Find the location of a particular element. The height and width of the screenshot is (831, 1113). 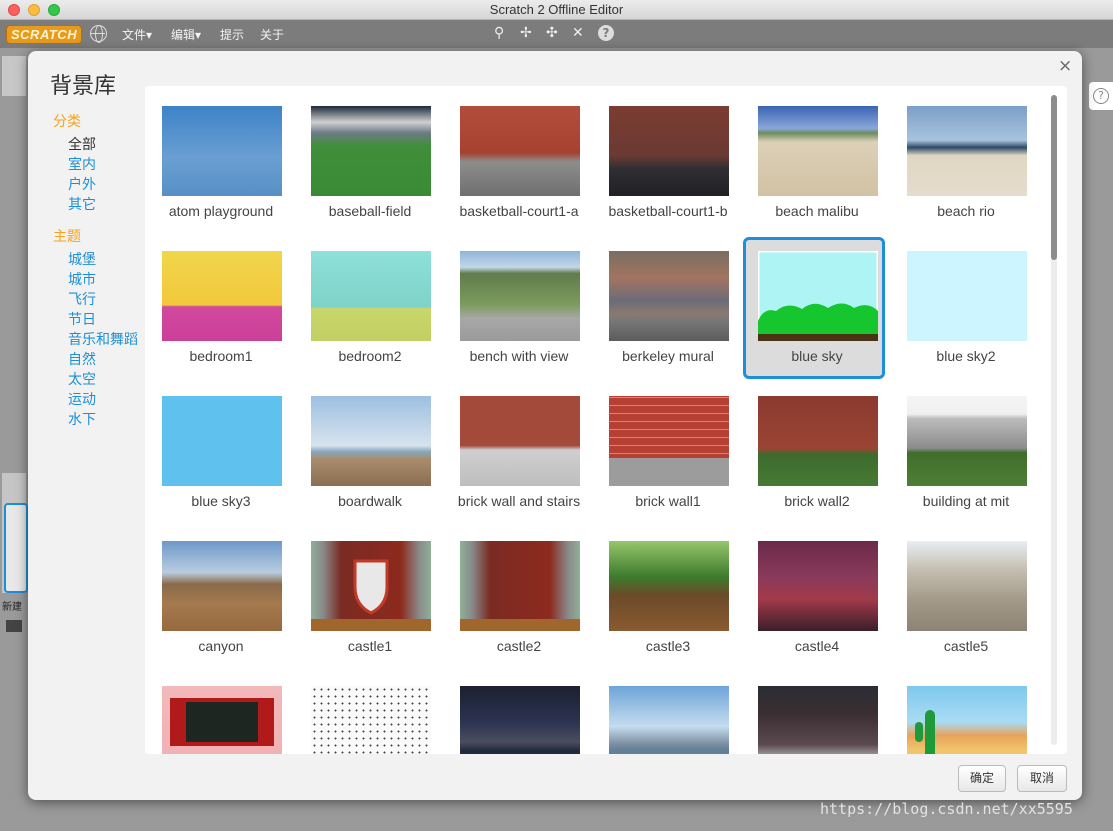

shrink-icon: ✕ is located at coordinates (578, 33).